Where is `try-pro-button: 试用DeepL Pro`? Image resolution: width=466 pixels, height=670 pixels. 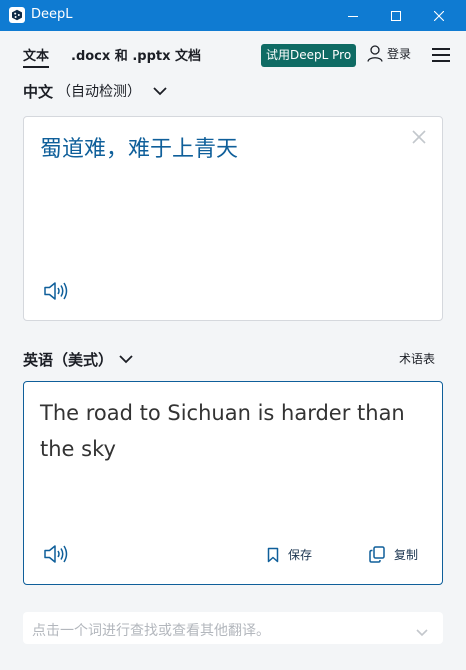
try-pro-button: 试用DeepL Pro is located at coordinates (309, 55).